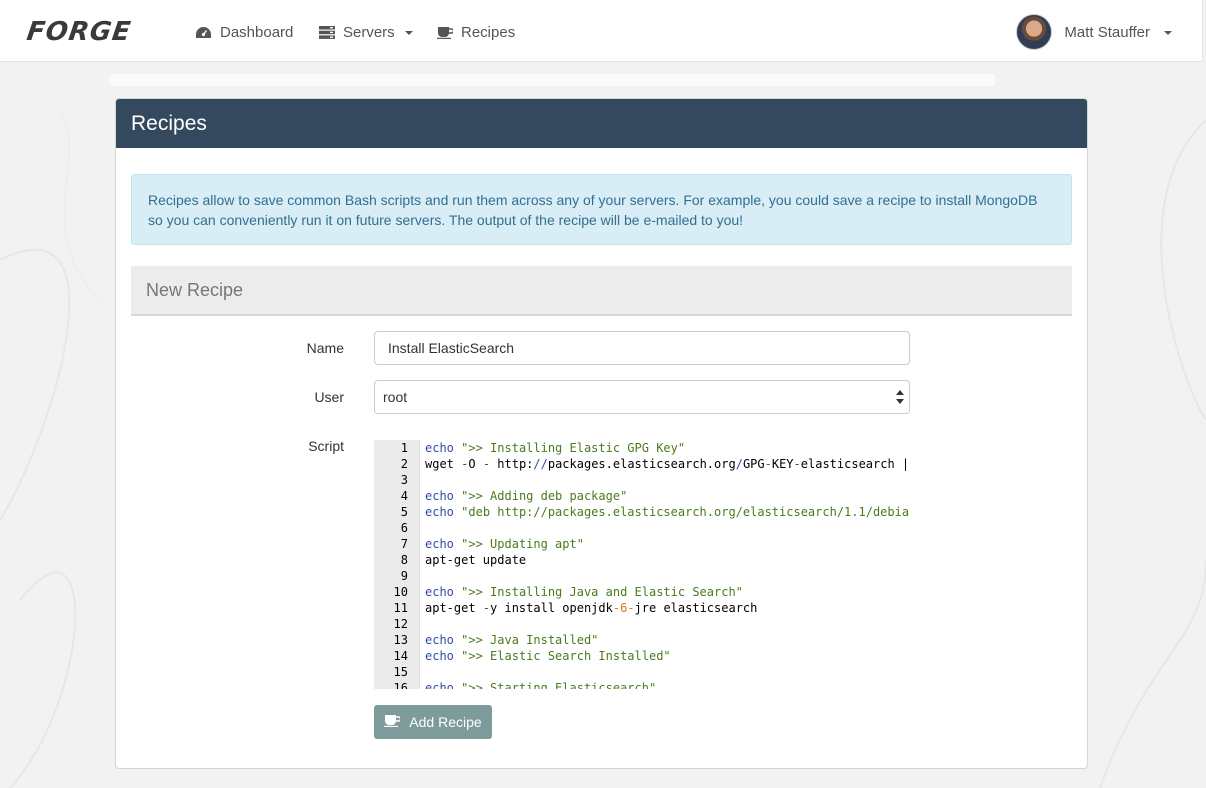 This screenshot has height=788, width=1206. I want to click on code-text: echo ">> Starting Elasticsearch", so click(541, 685).